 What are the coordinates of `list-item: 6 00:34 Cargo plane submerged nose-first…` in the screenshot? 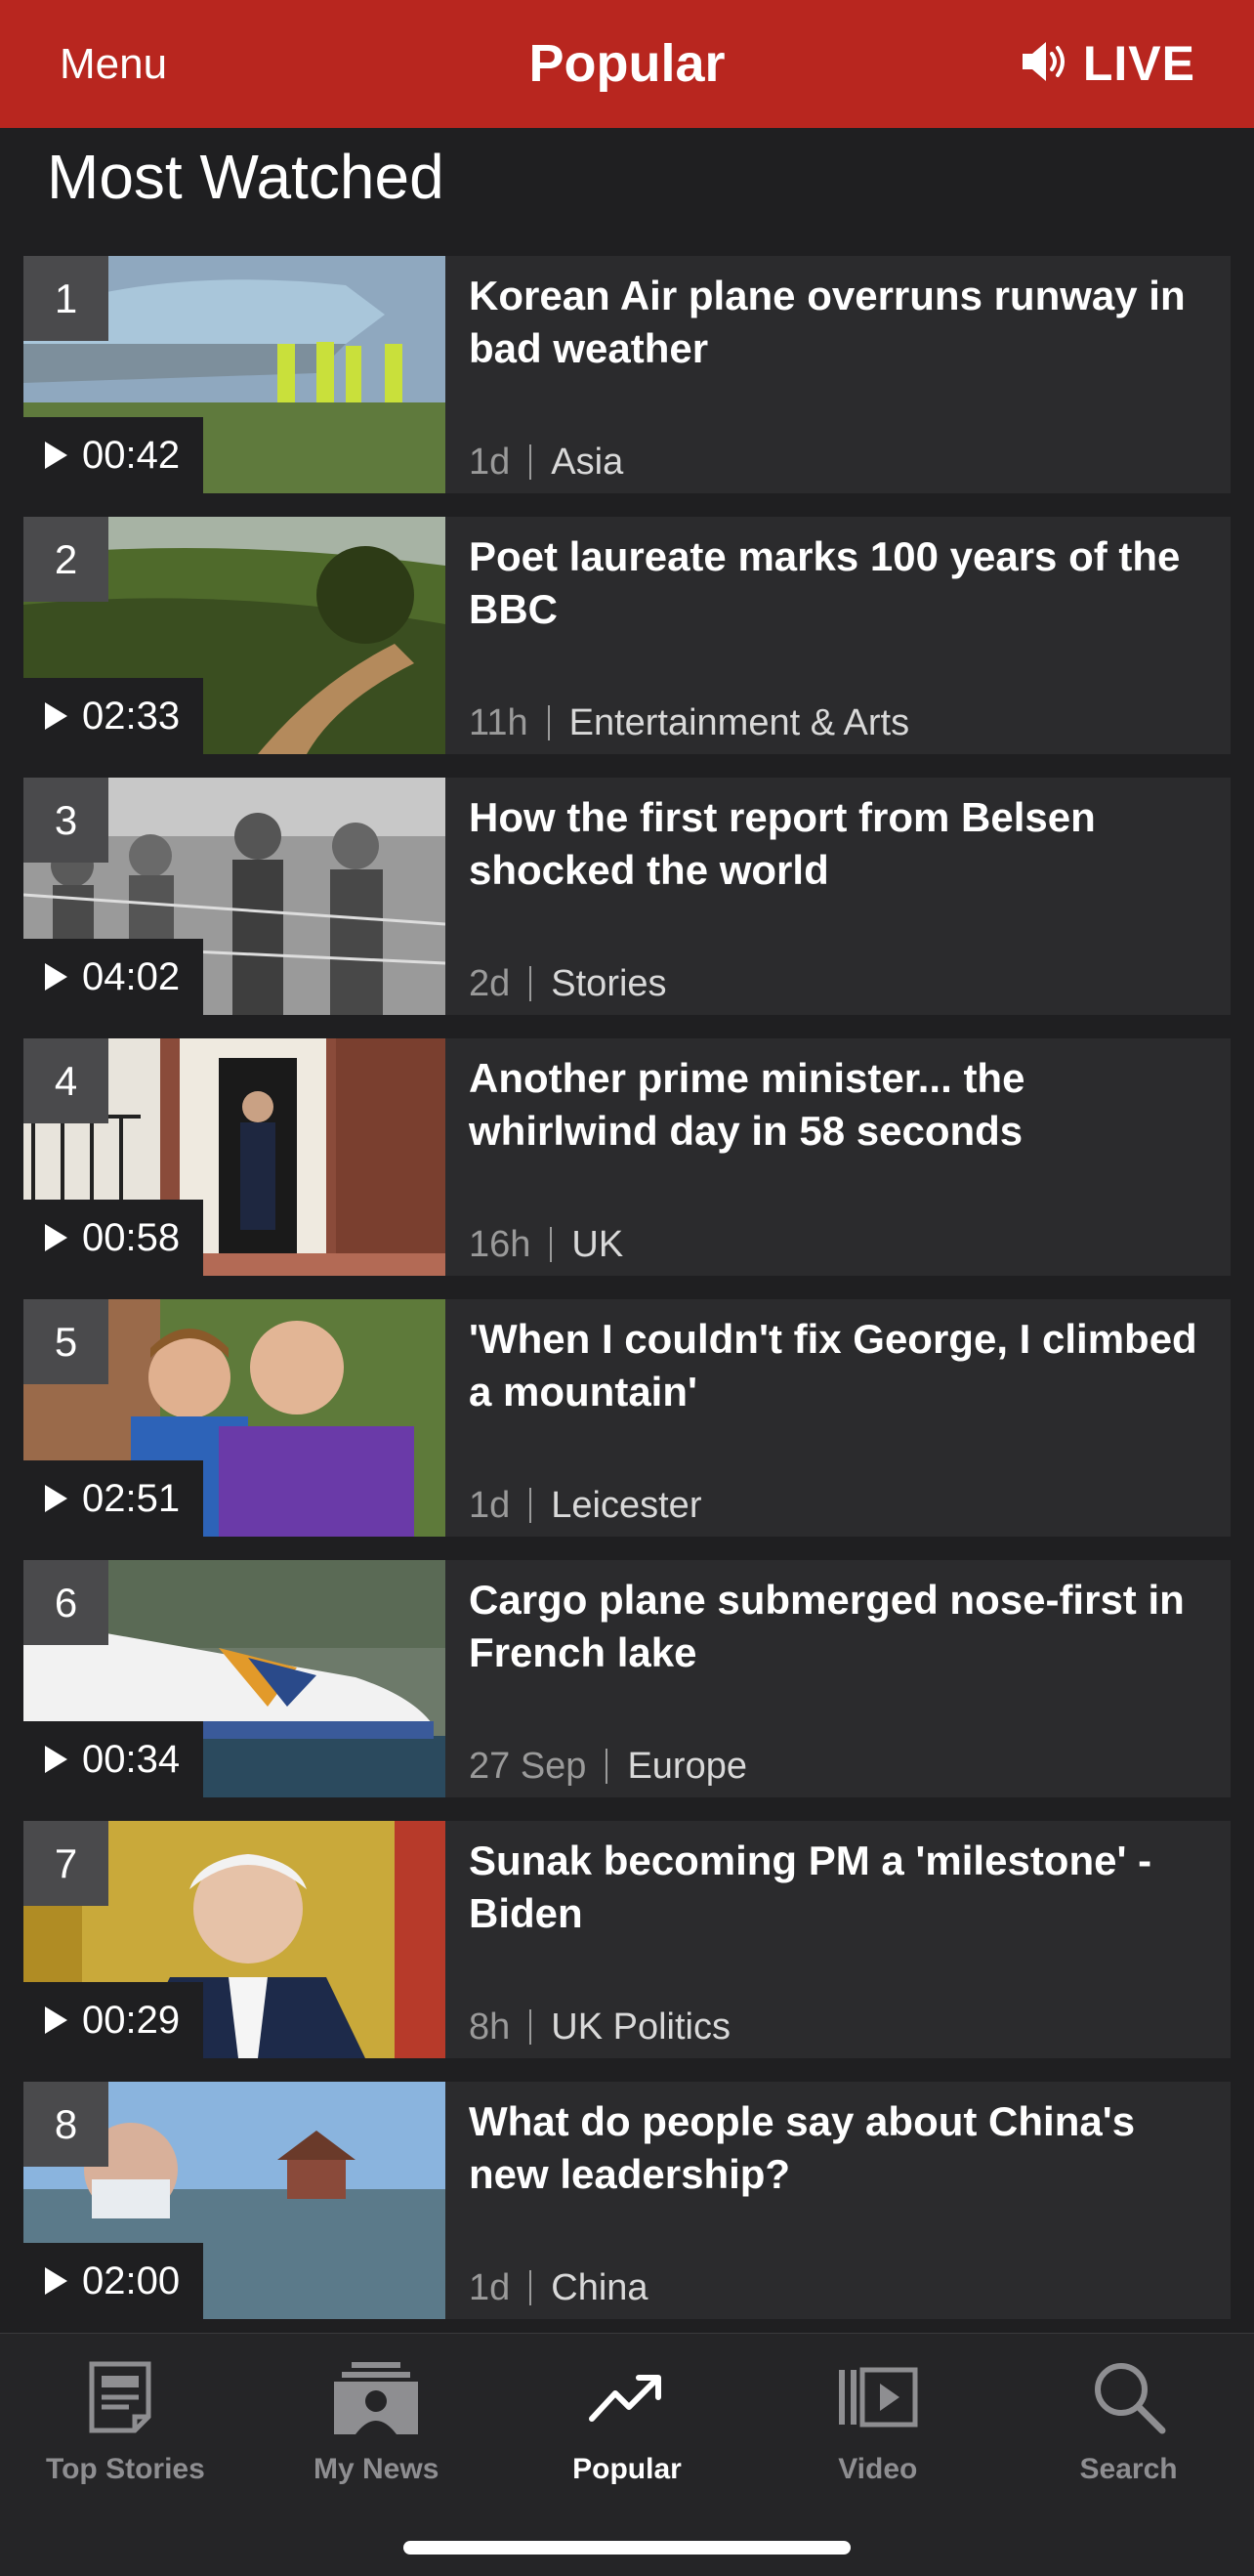 It's located at (627, 1678).